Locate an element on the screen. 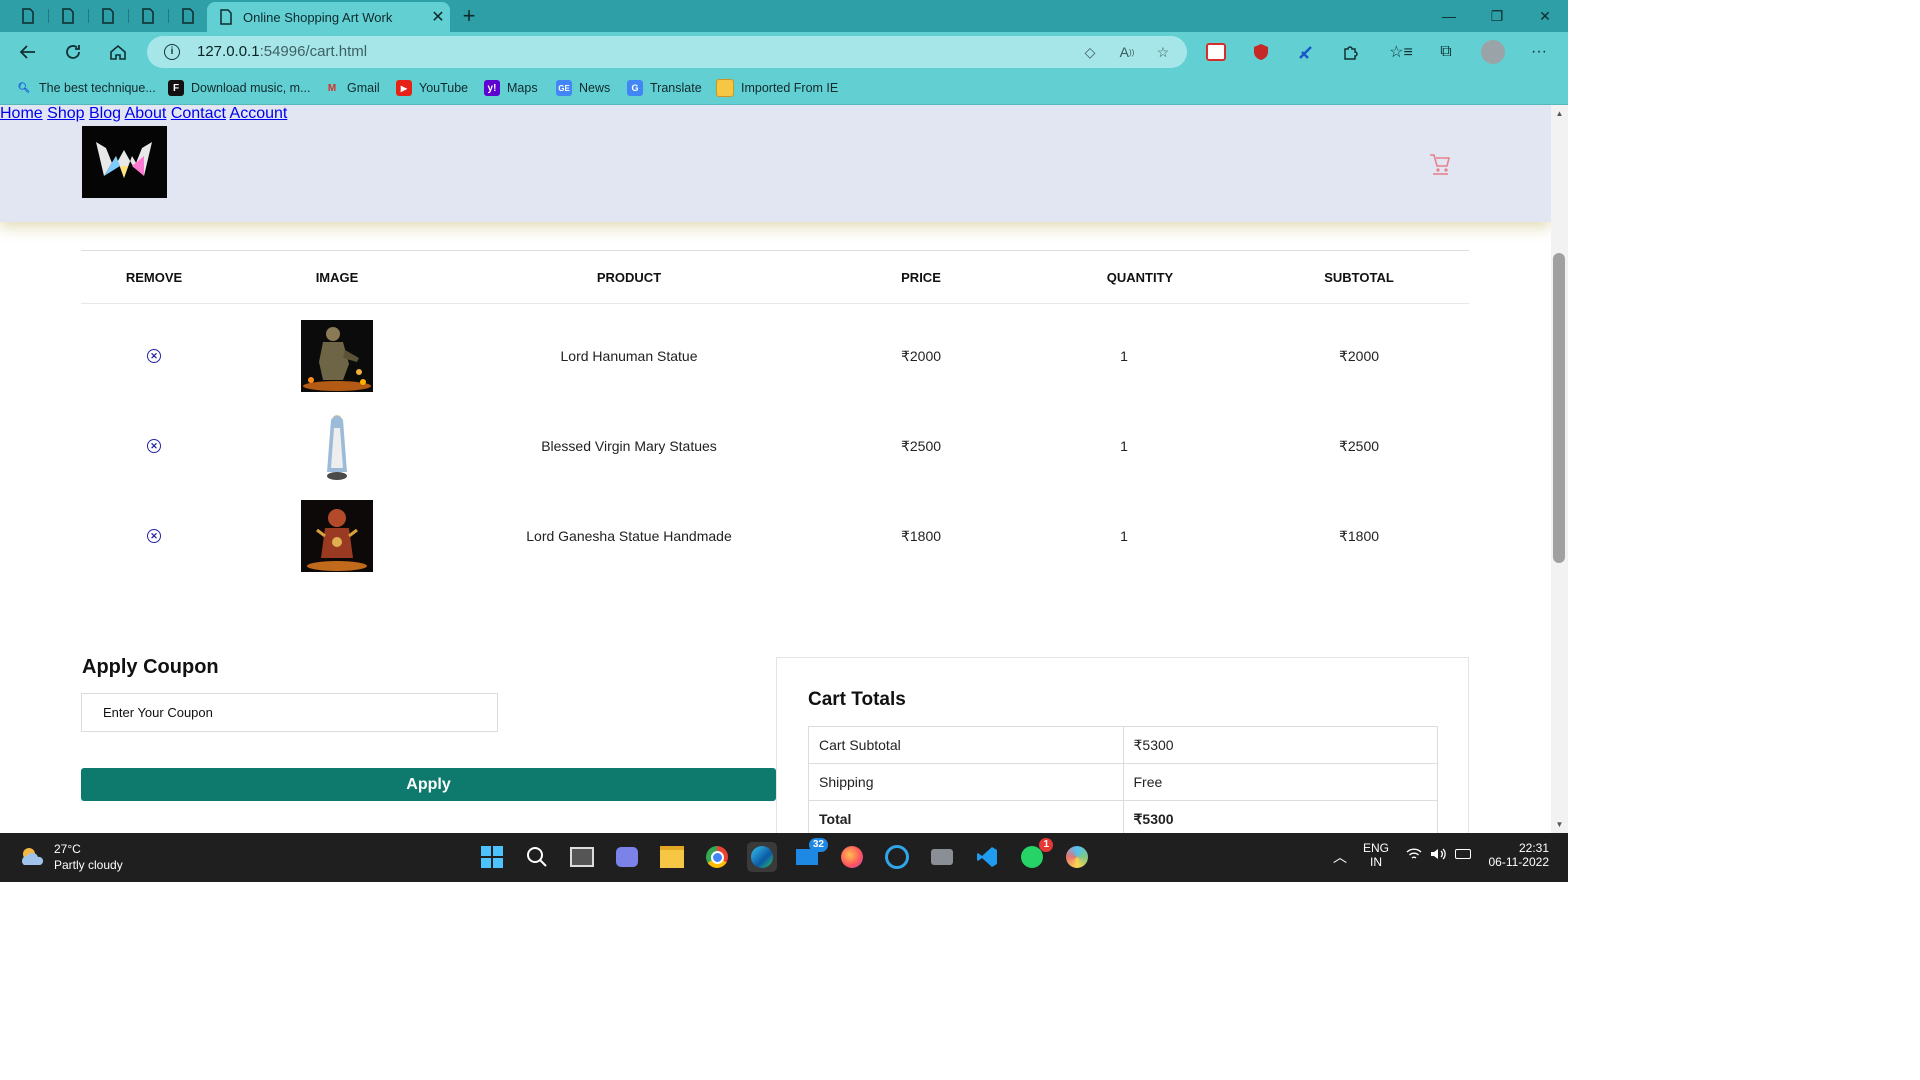 This screenshot has height=1080, width=1920. product-name: Lord Hanuman Statue is located at coordinates (629, 356).